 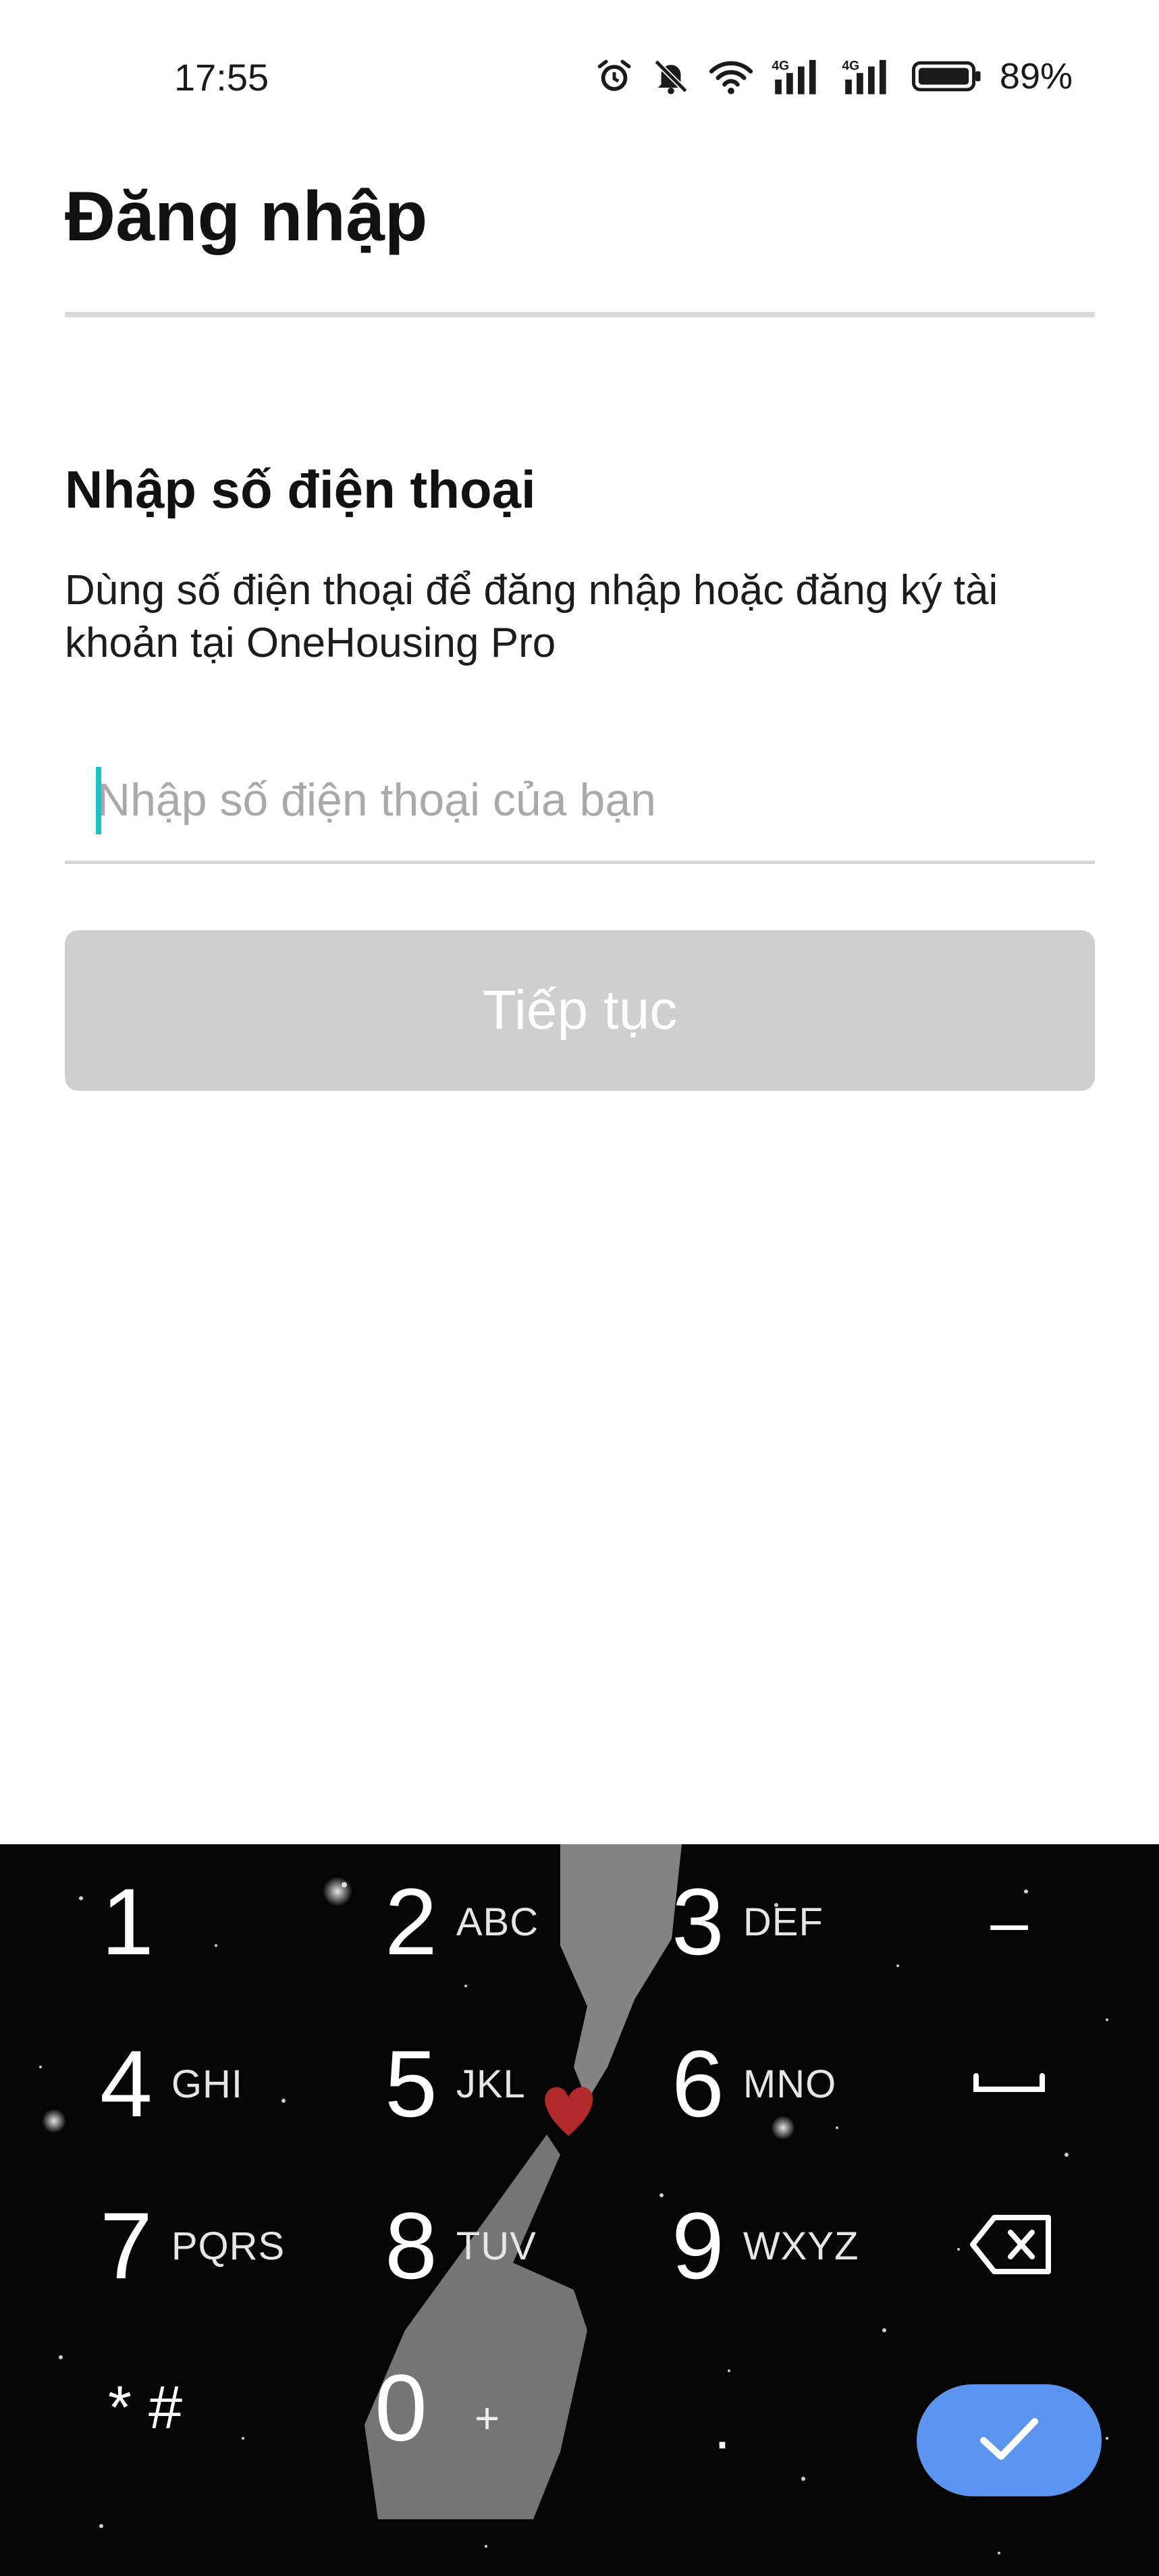 I want to click on key-3: 3 DEF, so click(x=748, y=1922).